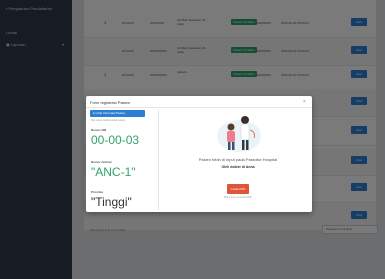 The width and height of the screenshot is (385, 279). I want to click on modal-title: Form registrasi Pasien, so click(110, 102).